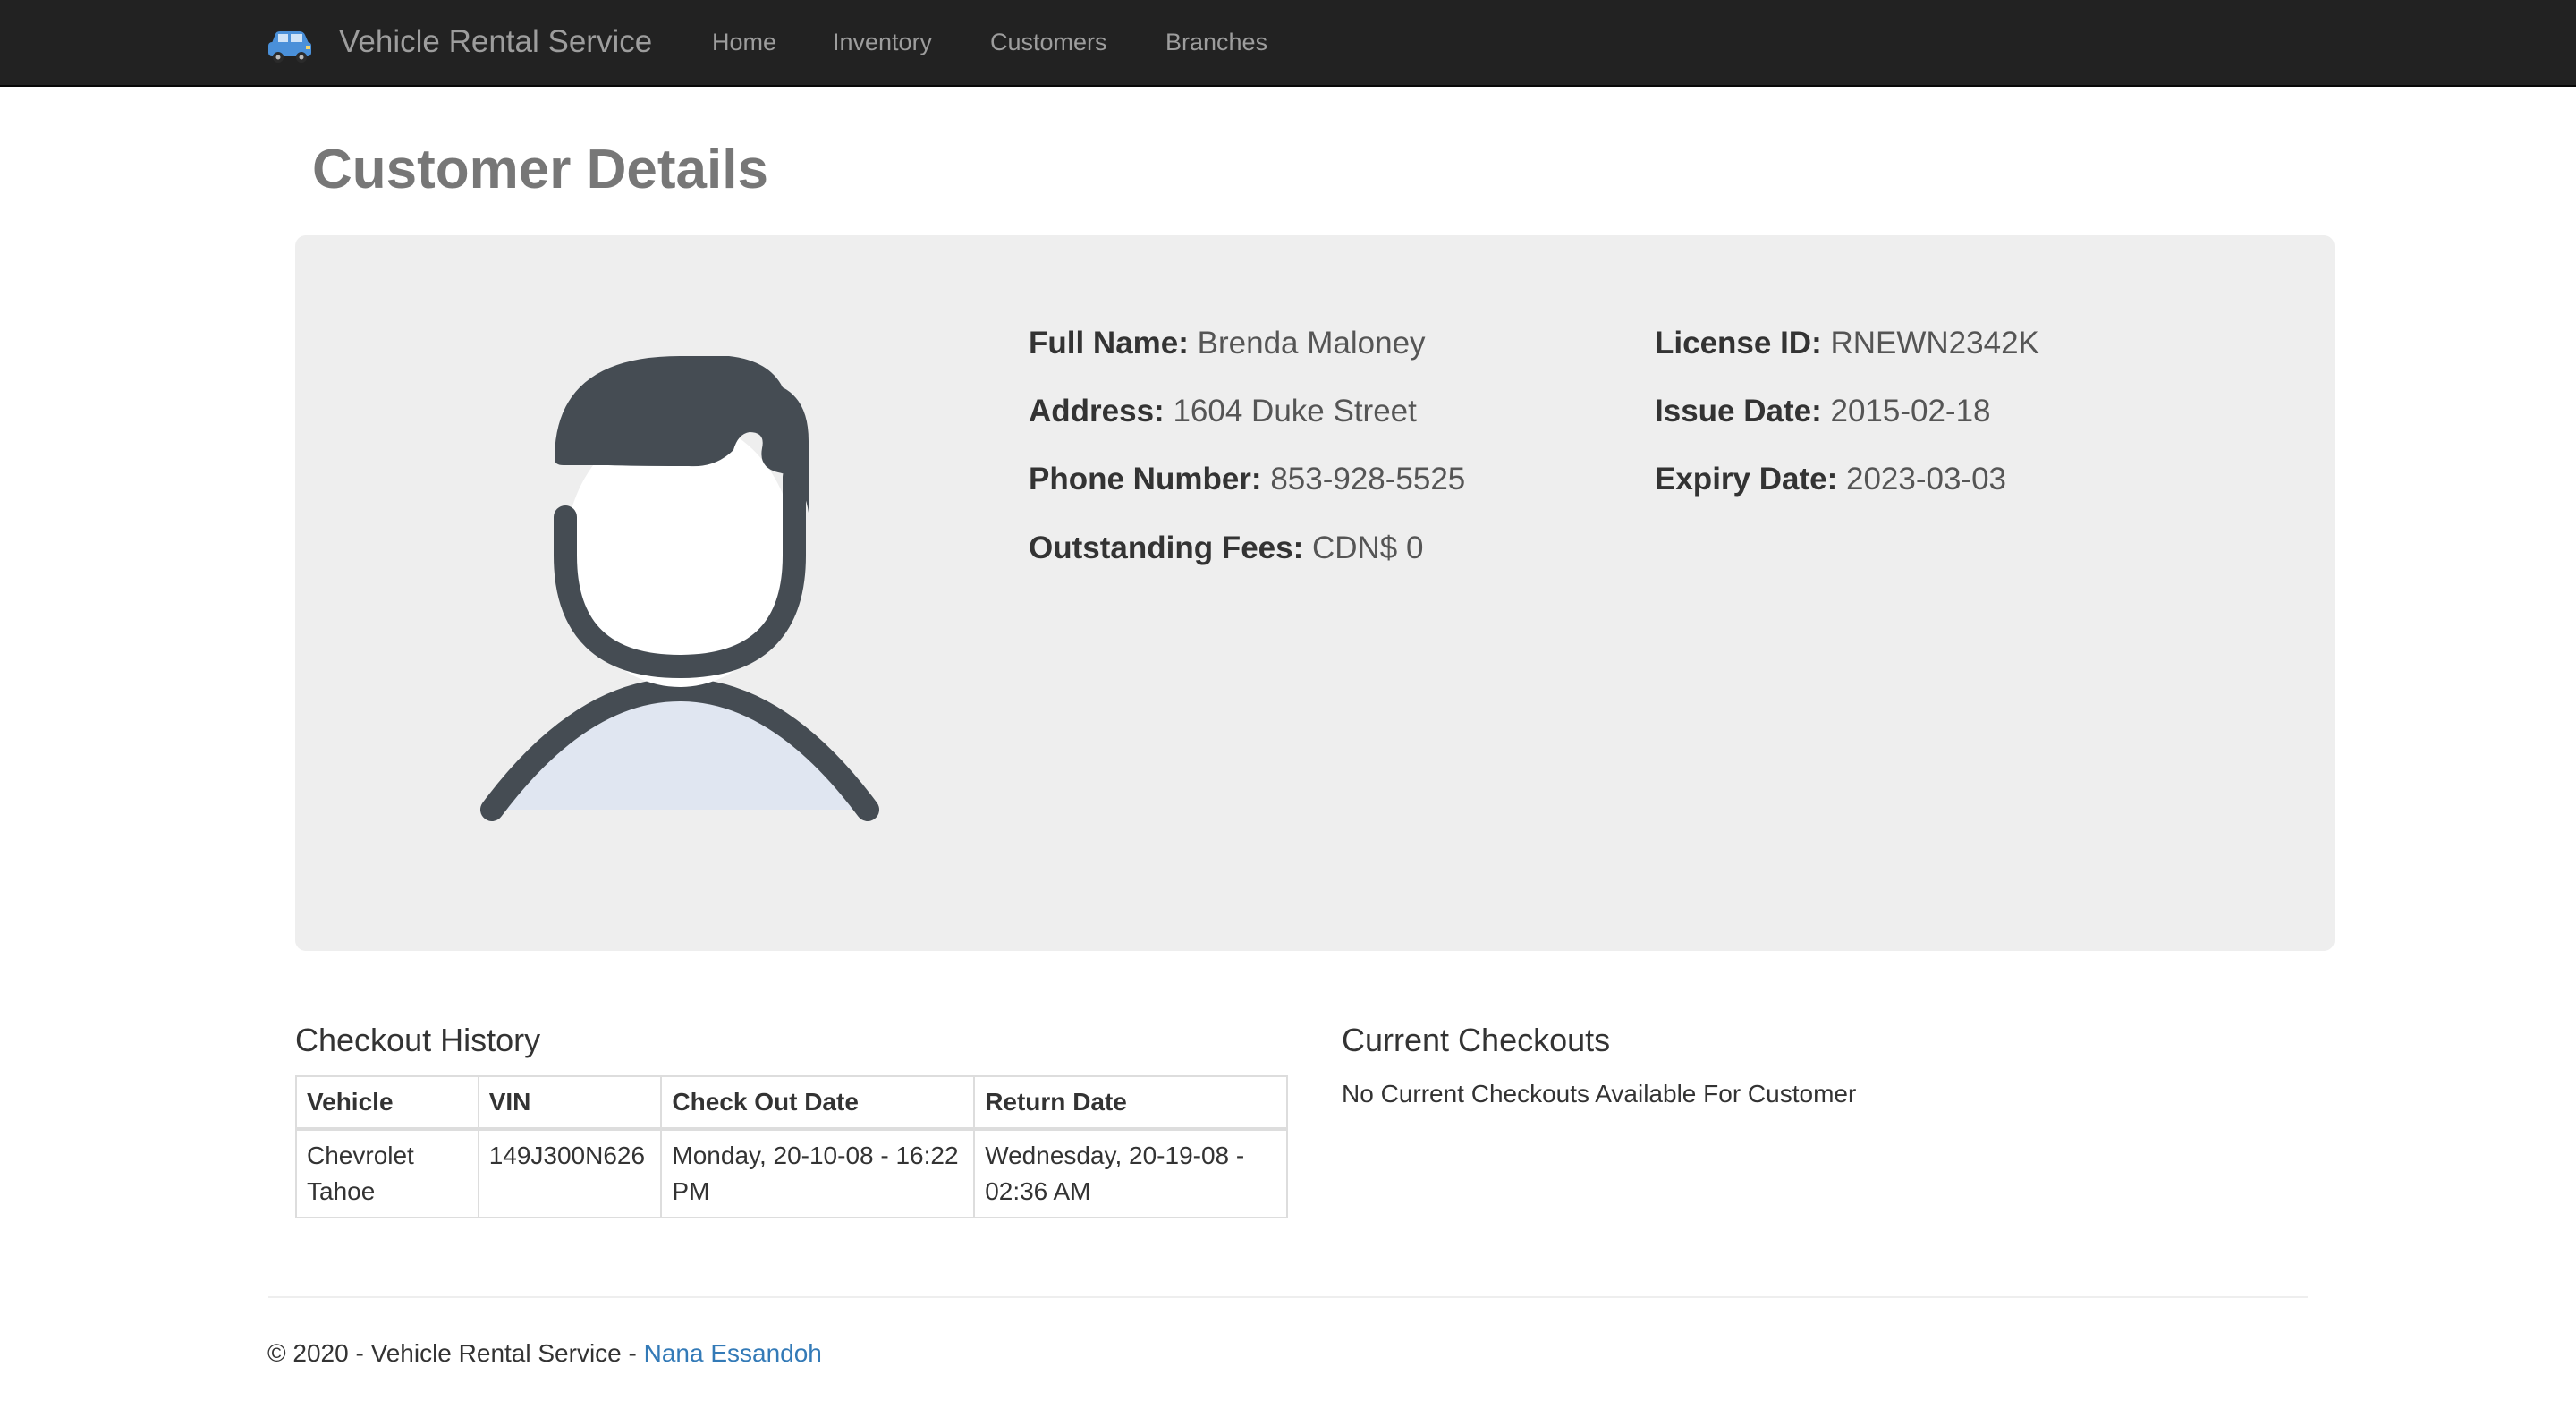 The height and width of the screenshot is (1409, 2576). Describe the element at coordinates (418, 1040) in the screenshot. I see `checkout-history-title: Checkout History` at that location.